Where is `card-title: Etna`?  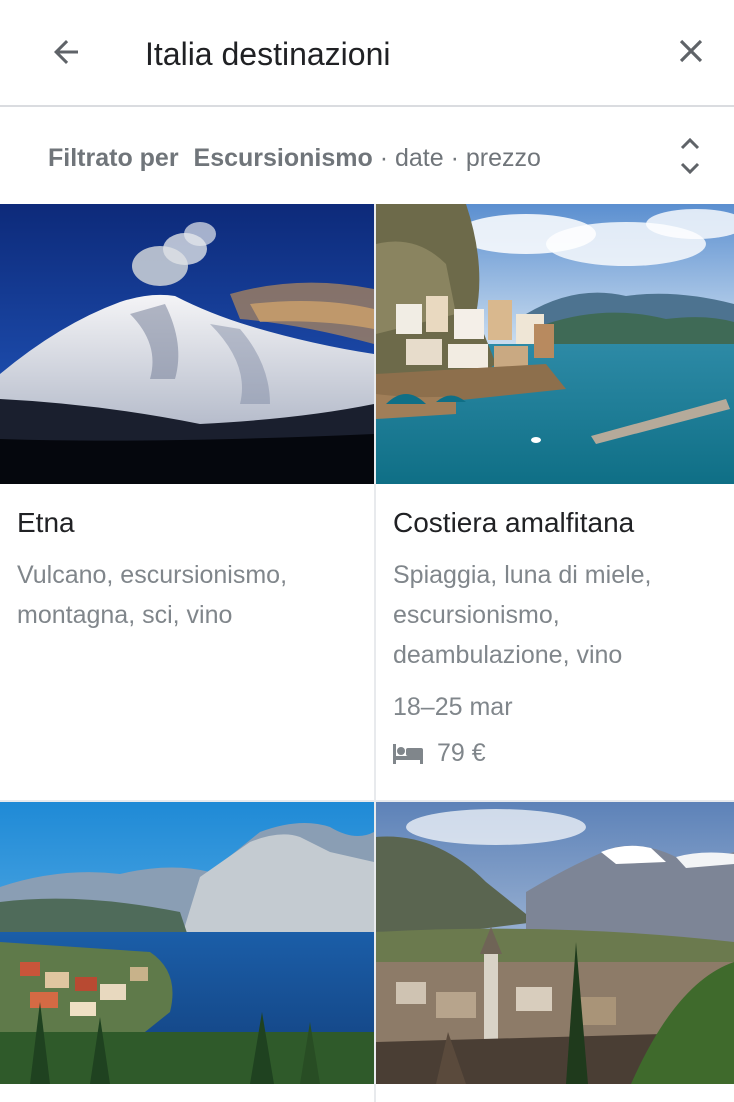 card-title: Etna is located at coordinates (46, 522).